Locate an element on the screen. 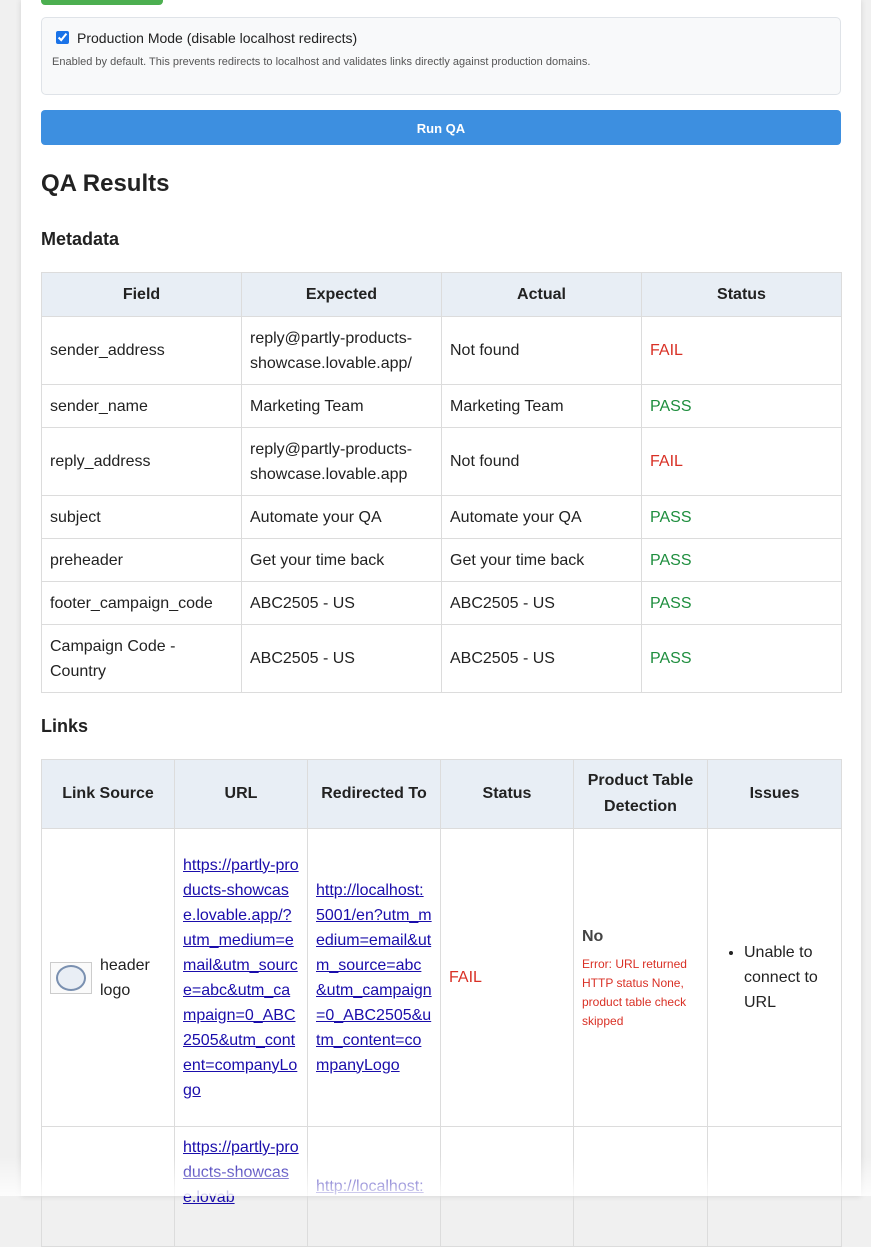  links-header-redirected: Redirected To is located at coordinates (374, 794).